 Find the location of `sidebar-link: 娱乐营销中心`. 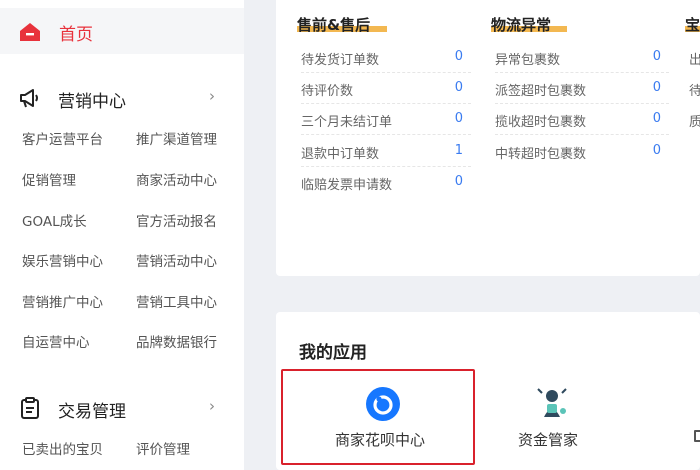

sidebar-link: 娱乐营销中心 is located at coordinates (62, 260).